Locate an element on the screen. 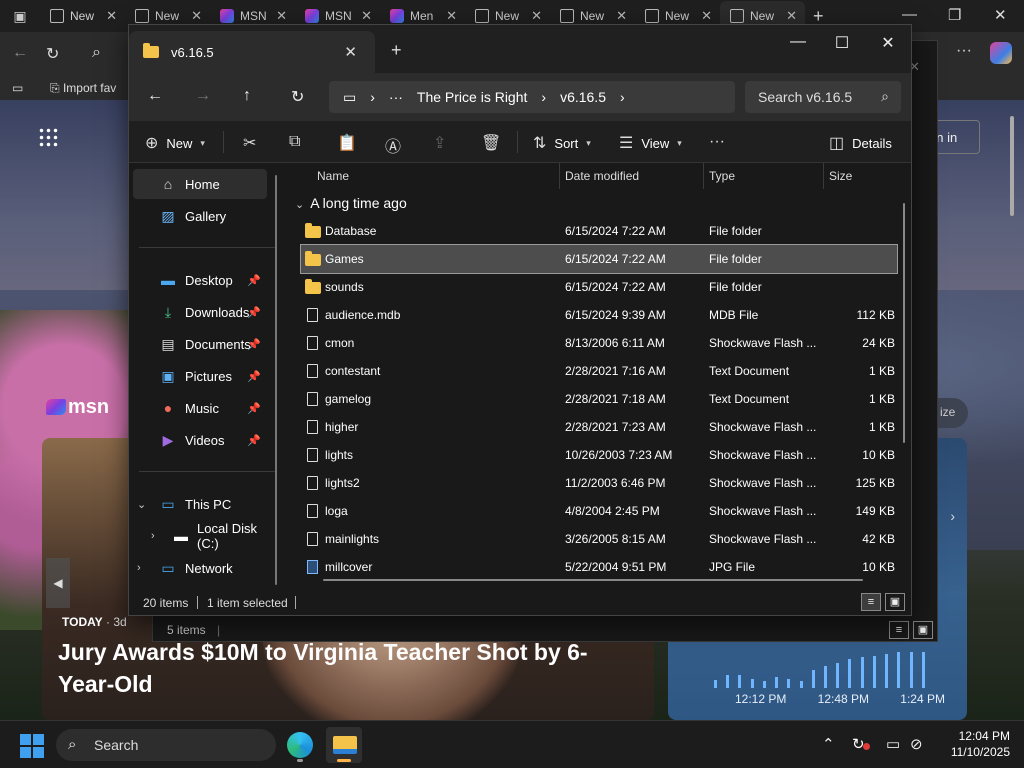  back-icon: ← is located at coordinates (20, 53).